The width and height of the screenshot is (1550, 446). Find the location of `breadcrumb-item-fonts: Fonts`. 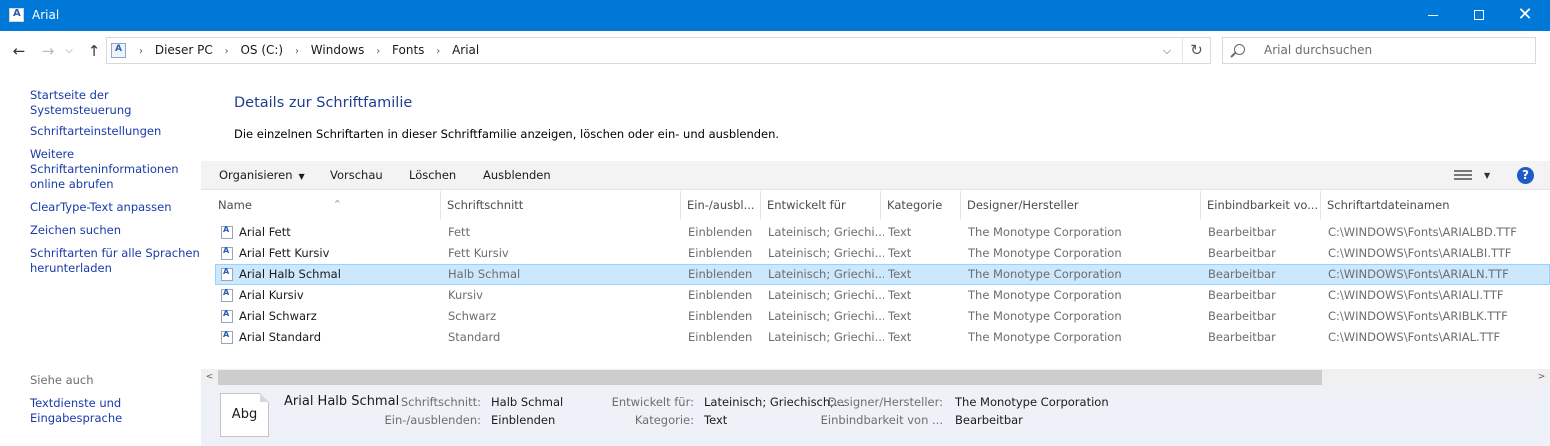

breadcrumb-item-fonts: Fonts is located at coordinates (408, 50).